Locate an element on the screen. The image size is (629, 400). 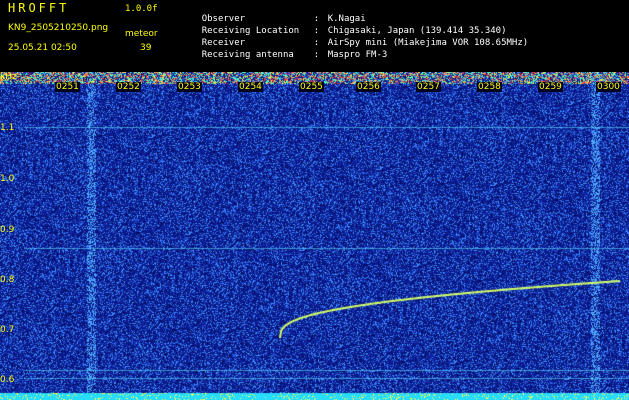
mode-label: meteor is located at coordinates (141, 34).